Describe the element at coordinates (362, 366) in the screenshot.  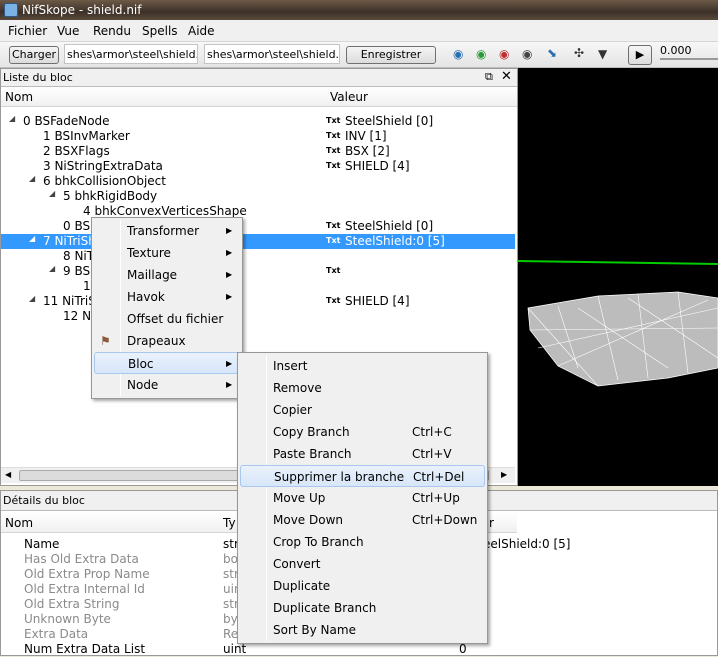
I see `submenu-item-insert: Insert` at that location.